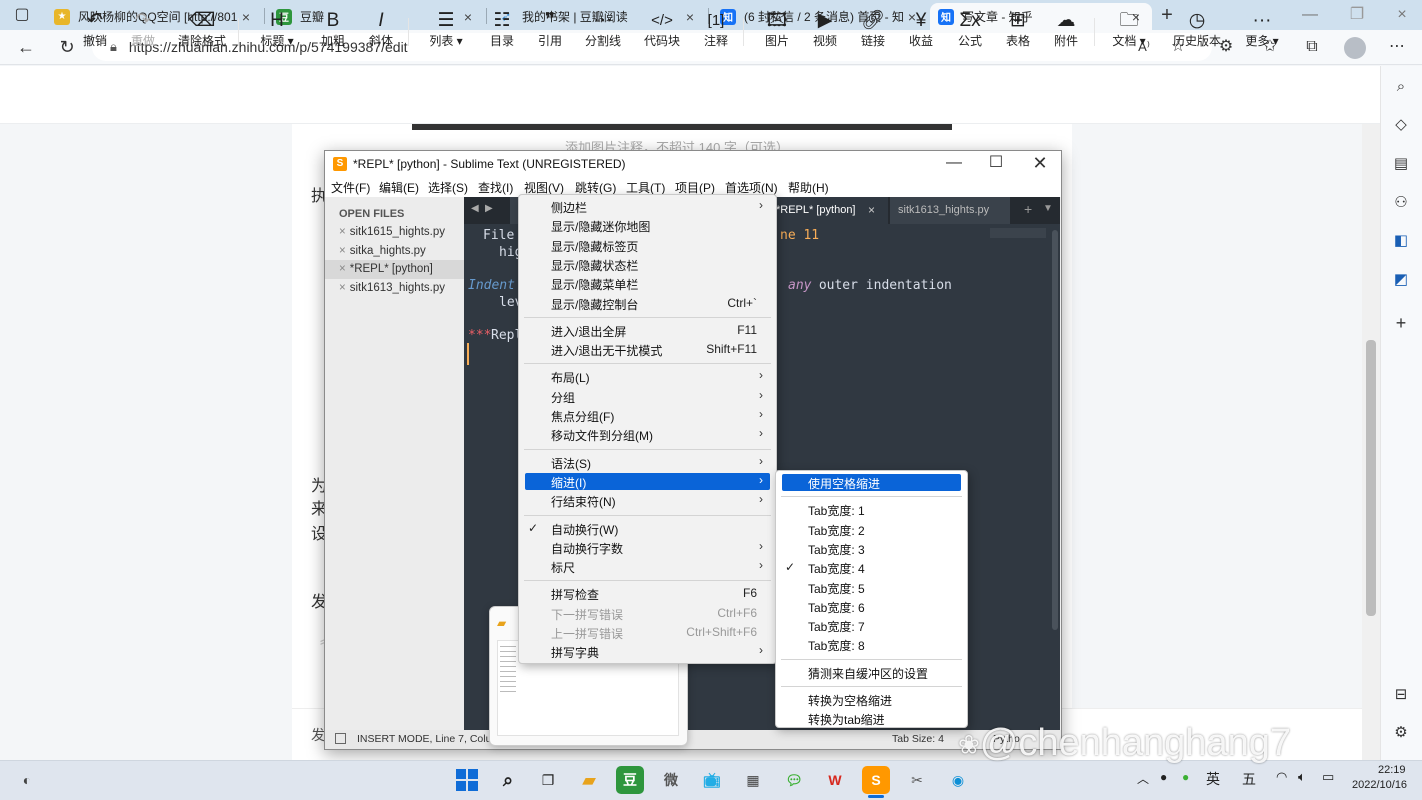 The width and height of the screenshot is (1422, 800). What do you see at coordinates (1281, 777) in the screenshot?
I see `wifi-icon: ◠` at bounding box center [1281, 777].